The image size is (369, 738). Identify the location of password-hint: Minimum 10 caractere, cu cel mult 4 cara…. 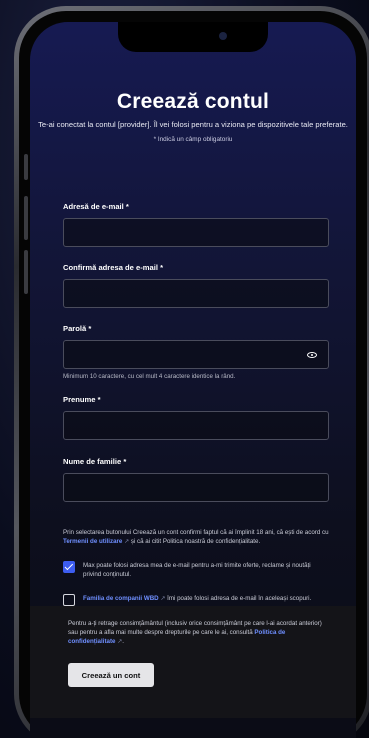
(149, 376).